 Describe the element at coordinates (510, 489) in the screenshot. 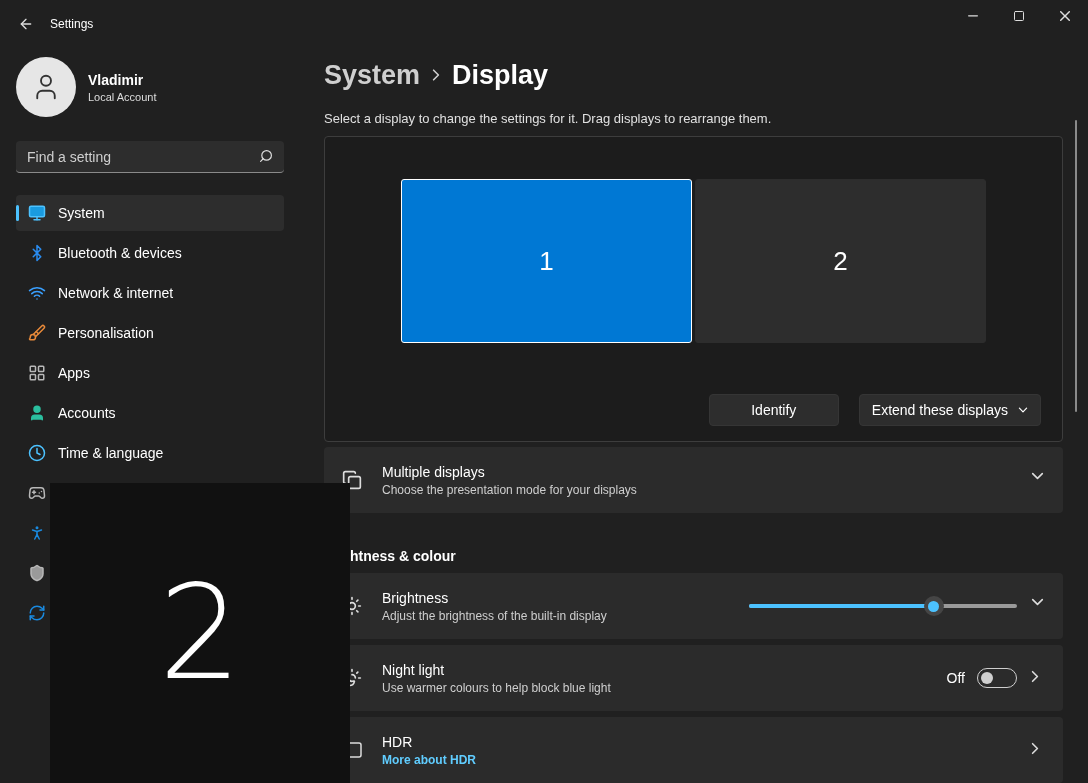

I see `setting-description: Choose the presentation mode for your displays` at that location.